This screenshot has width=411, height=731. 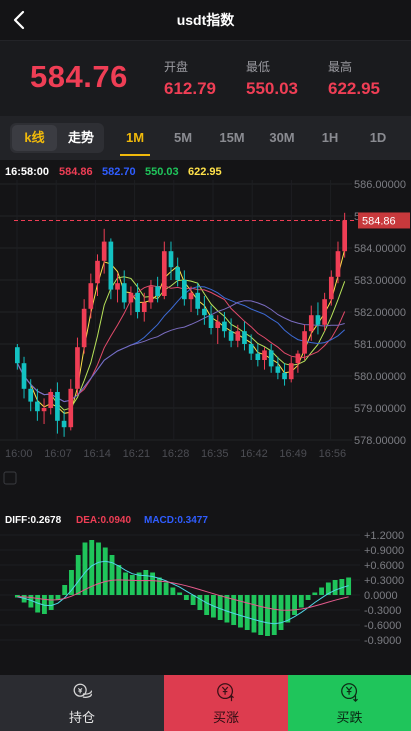 What do you see at coordinates (333, 454) in the screenshot?
I see `time-tick-label: 16:56` at bounding box center [333, 454].